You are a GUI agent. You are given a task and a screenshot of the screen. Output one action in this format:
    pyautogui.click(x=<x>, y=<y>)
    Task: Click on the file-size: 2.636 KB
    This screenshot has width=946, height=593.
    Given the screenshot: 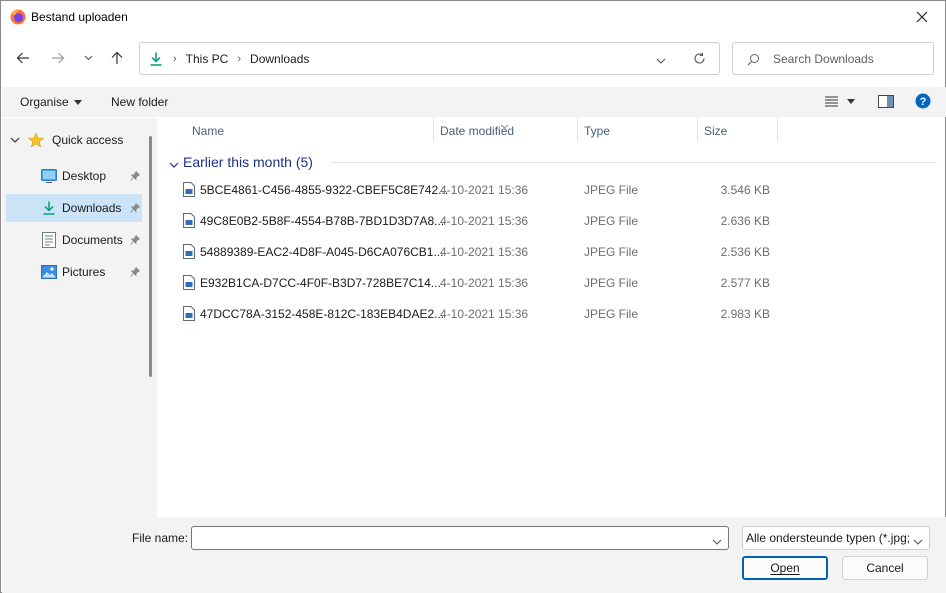 What is the action you would take?
    pyautogui.click(x=745, y=221)
    